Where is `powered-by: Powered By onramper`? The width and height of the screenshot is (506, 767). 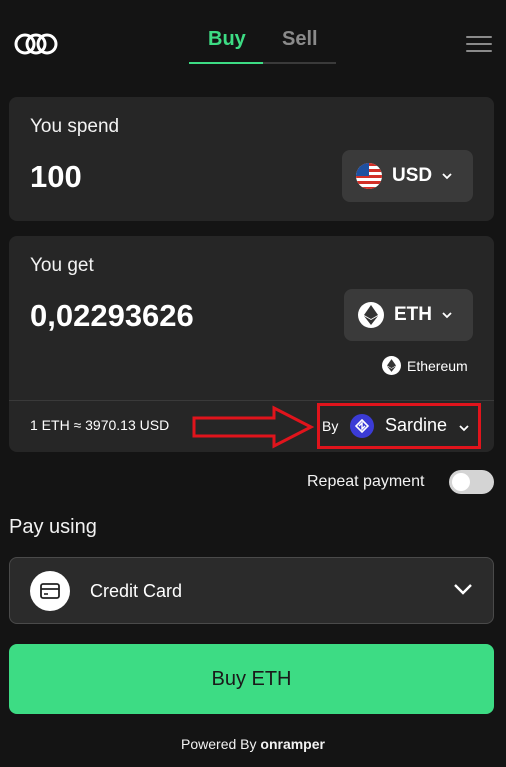 powered-by: Powered By onramper is located at coordinates (253, 744).